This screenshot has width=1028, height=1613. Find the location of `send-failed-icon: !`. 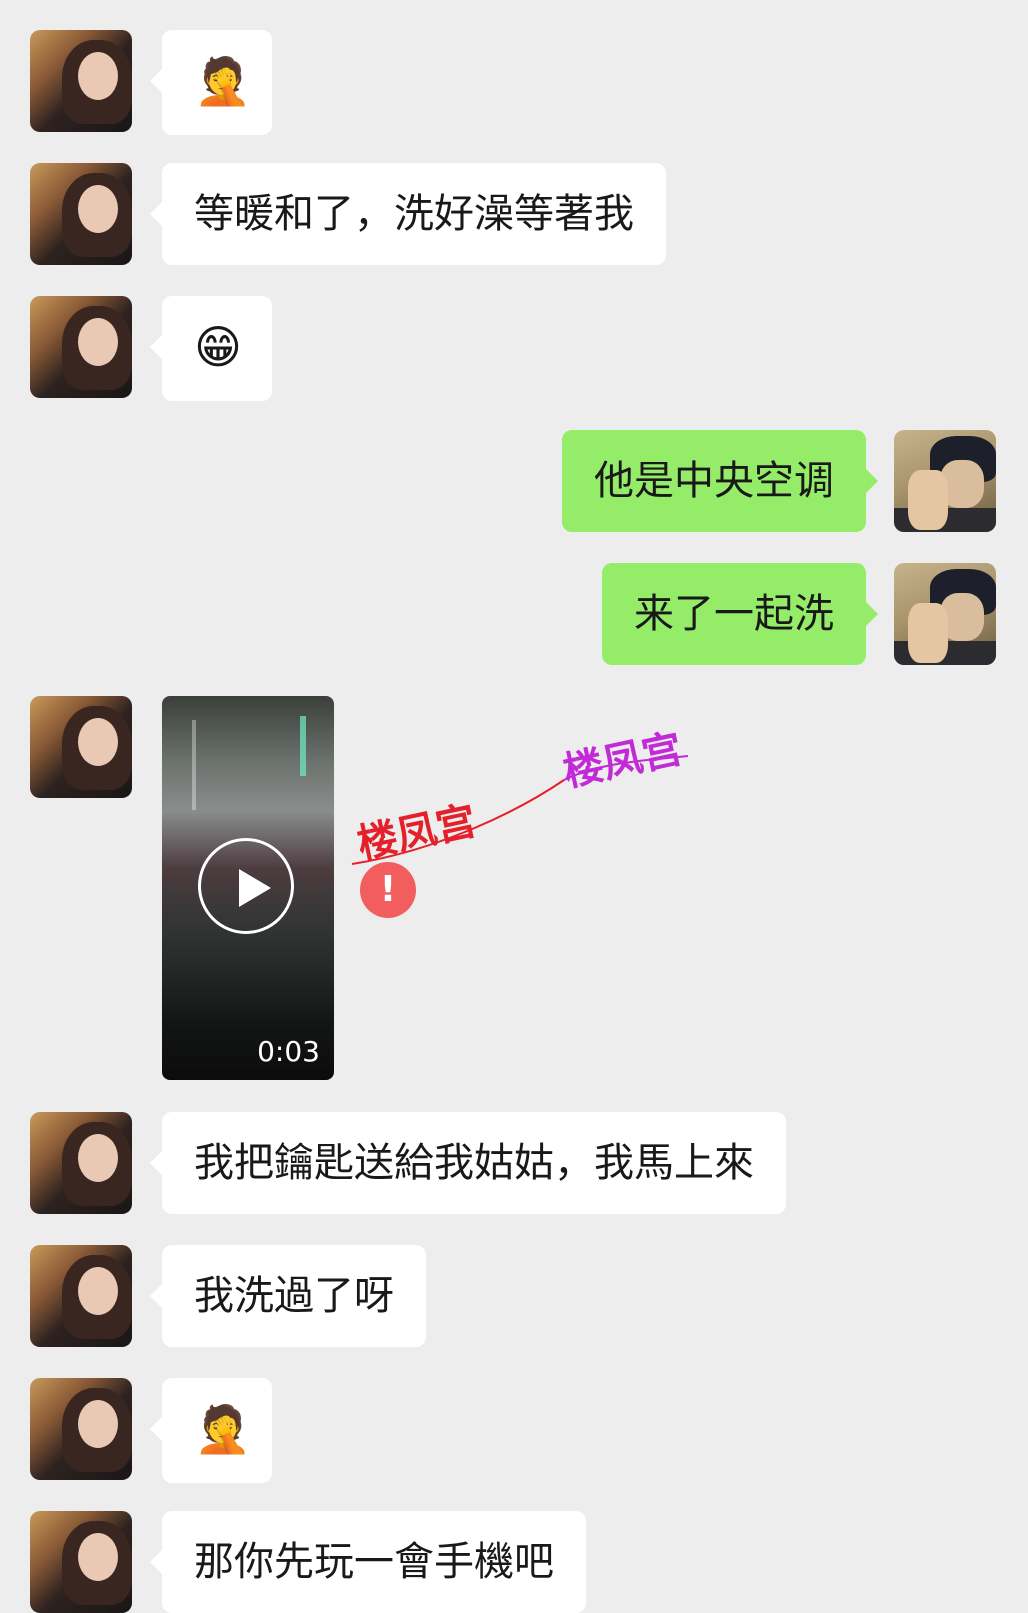

send-failed-icon: ! is located at coordinates (388, 890).